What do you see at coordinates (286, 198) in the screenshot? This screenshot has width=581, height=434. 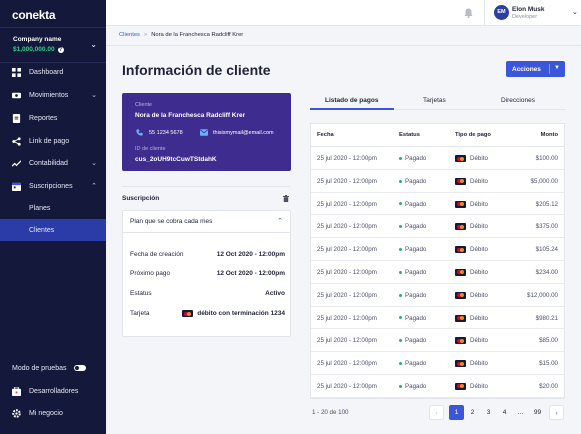 I see `trash-icon` at bounding box center [286, 198].